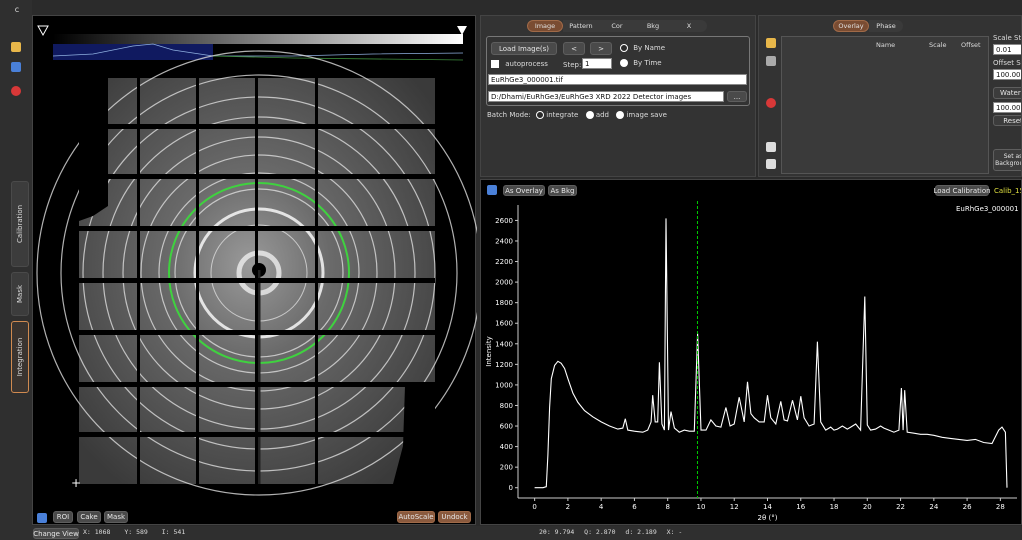 The height and width of the screenshot is (540, 1022). What do you see at coordinates (134, 532) in the screenshot?
I see `image-cursor-readout: X: 1068 Y: 589 I: 541` at bounding box center [134, 532].